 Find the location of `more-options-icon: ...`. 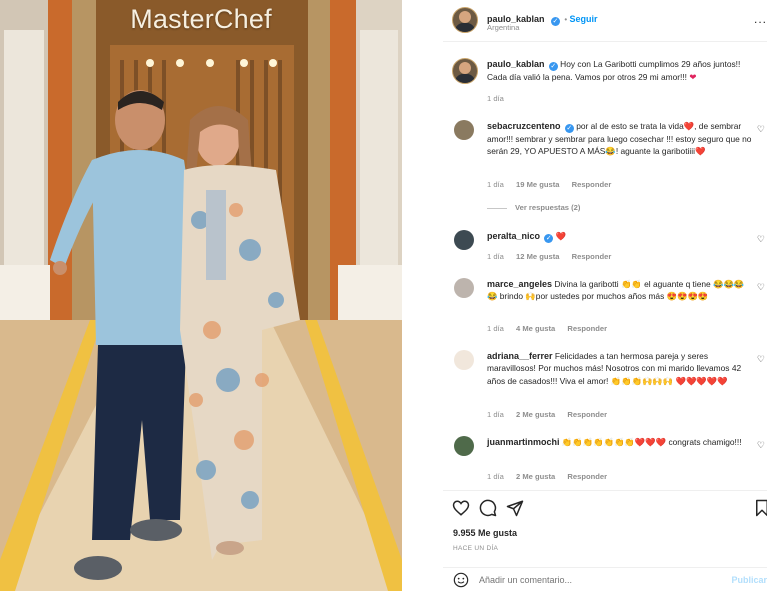

more-options-icon: ... is located at coordinates (760, 19).